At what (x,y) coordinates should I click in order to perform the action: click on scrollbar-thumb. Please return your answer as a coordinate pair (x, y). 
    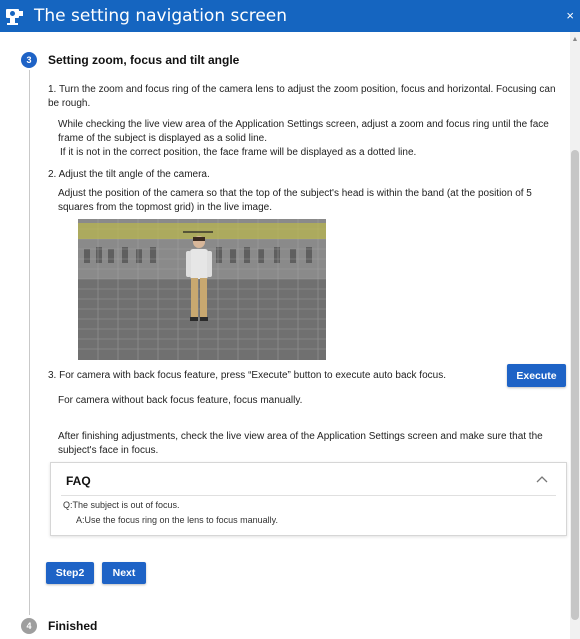
    Looking at the image, I should click on (575, 385).